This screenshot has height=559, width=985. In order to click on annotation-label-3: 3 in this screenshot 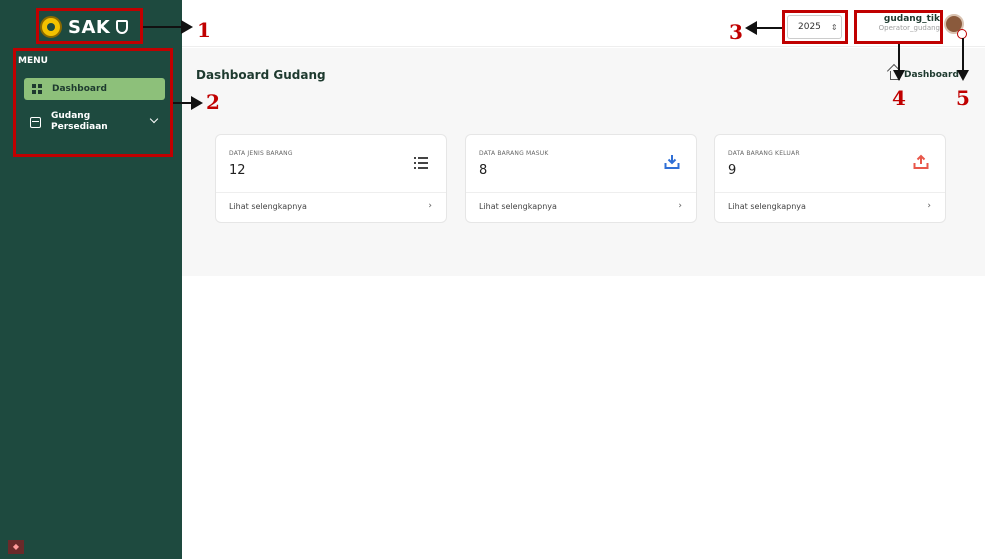, I will do `click(736, 32)`.